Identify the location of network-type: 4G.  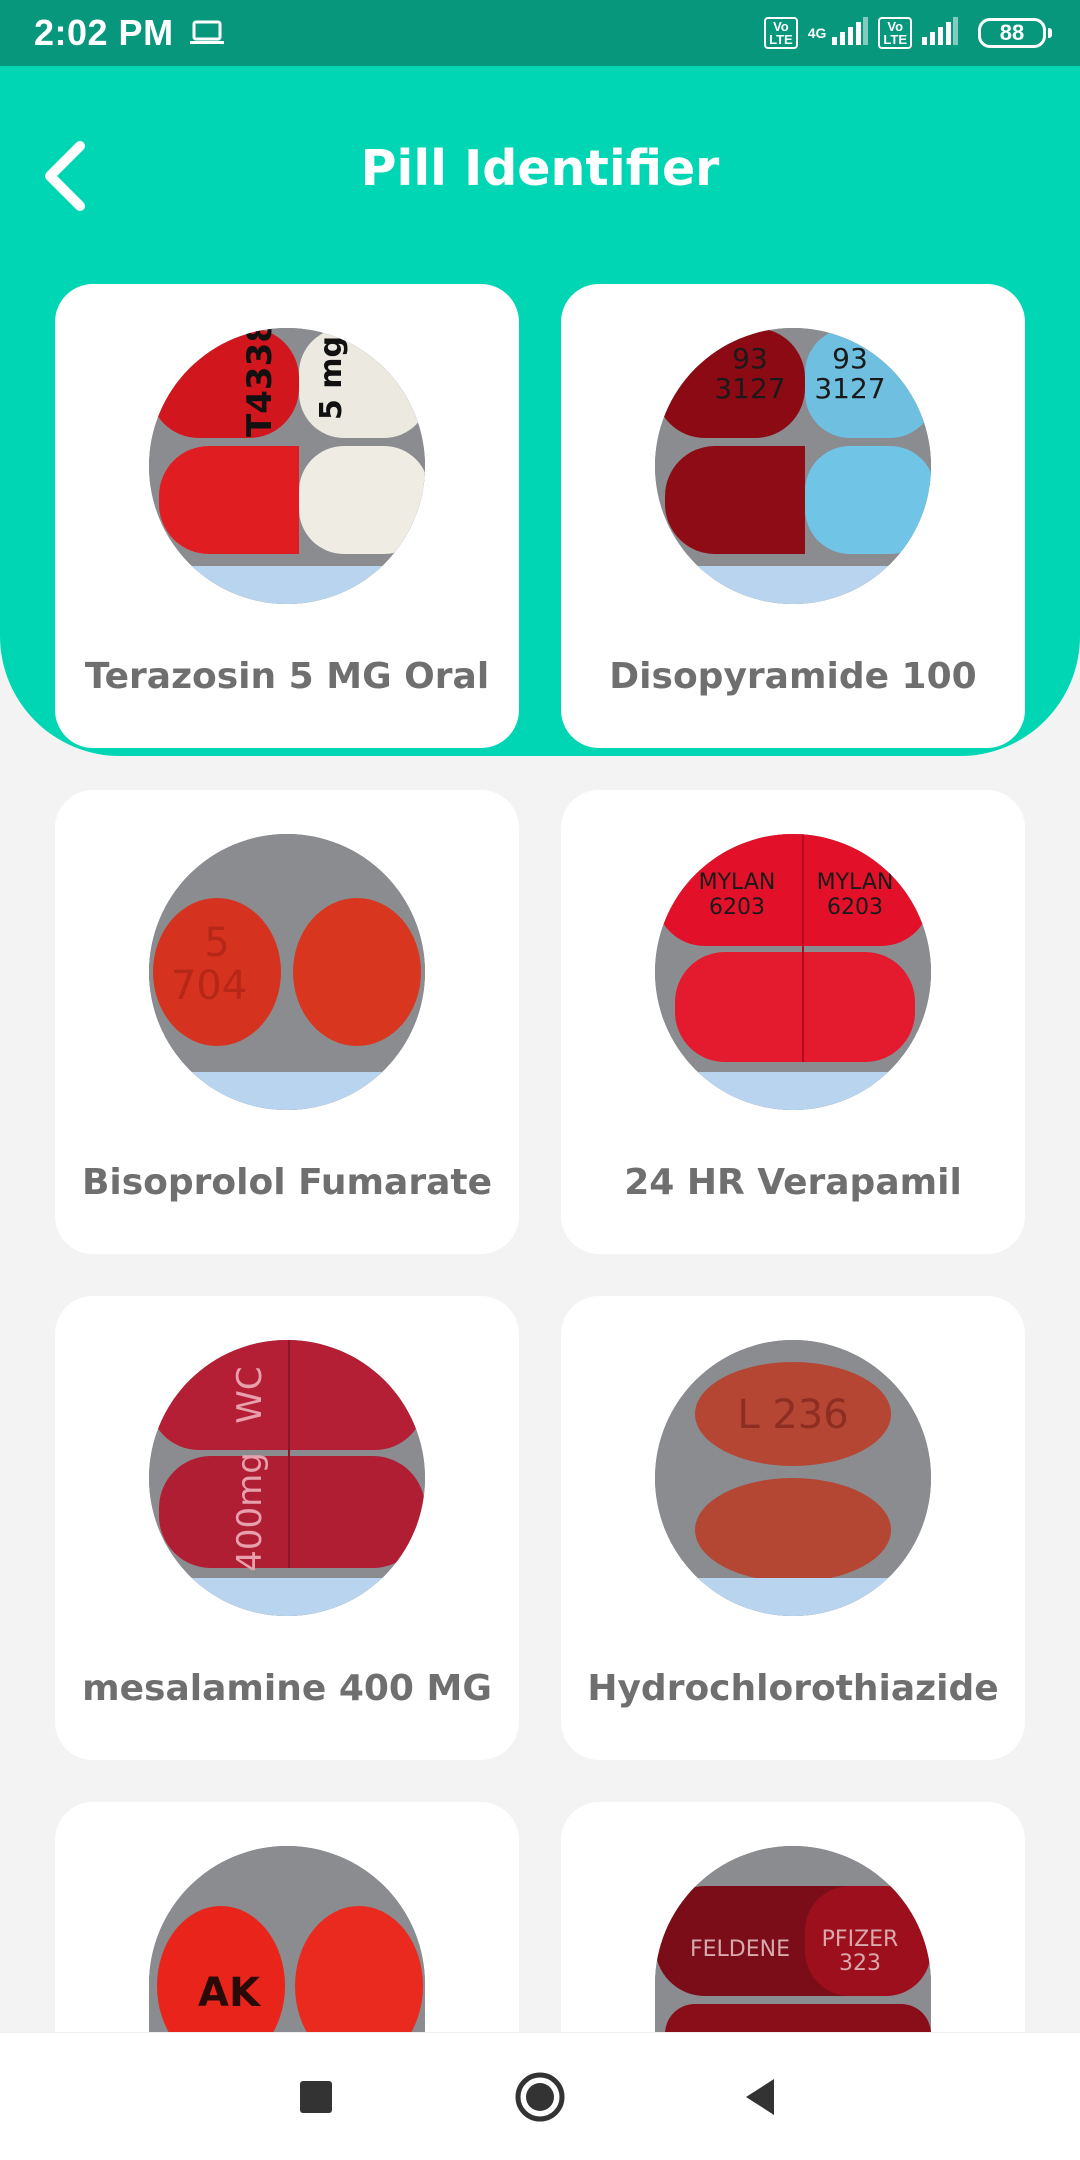
(817, 33).